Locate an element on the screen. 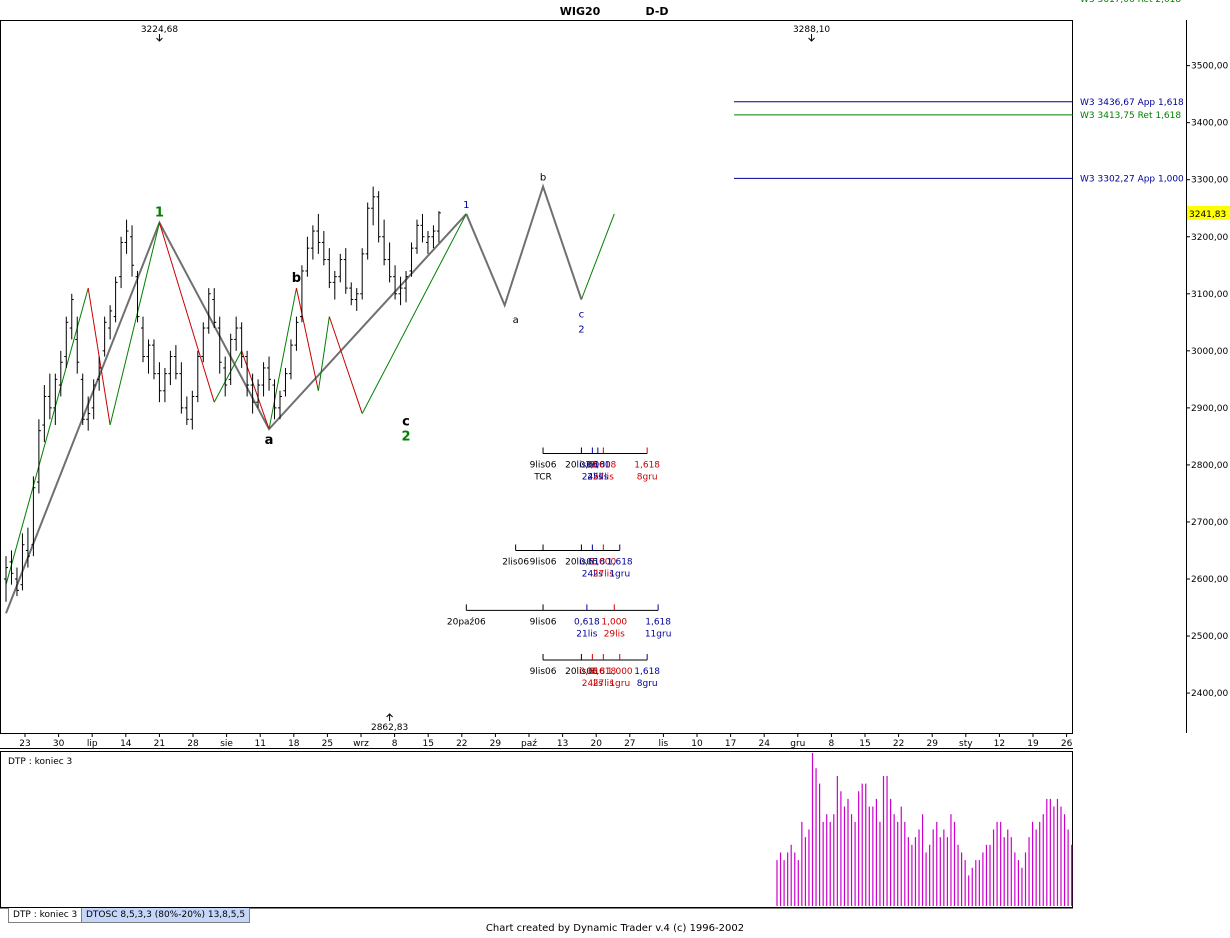  time-date-label: 11gru is located at coordinates (658, 634).